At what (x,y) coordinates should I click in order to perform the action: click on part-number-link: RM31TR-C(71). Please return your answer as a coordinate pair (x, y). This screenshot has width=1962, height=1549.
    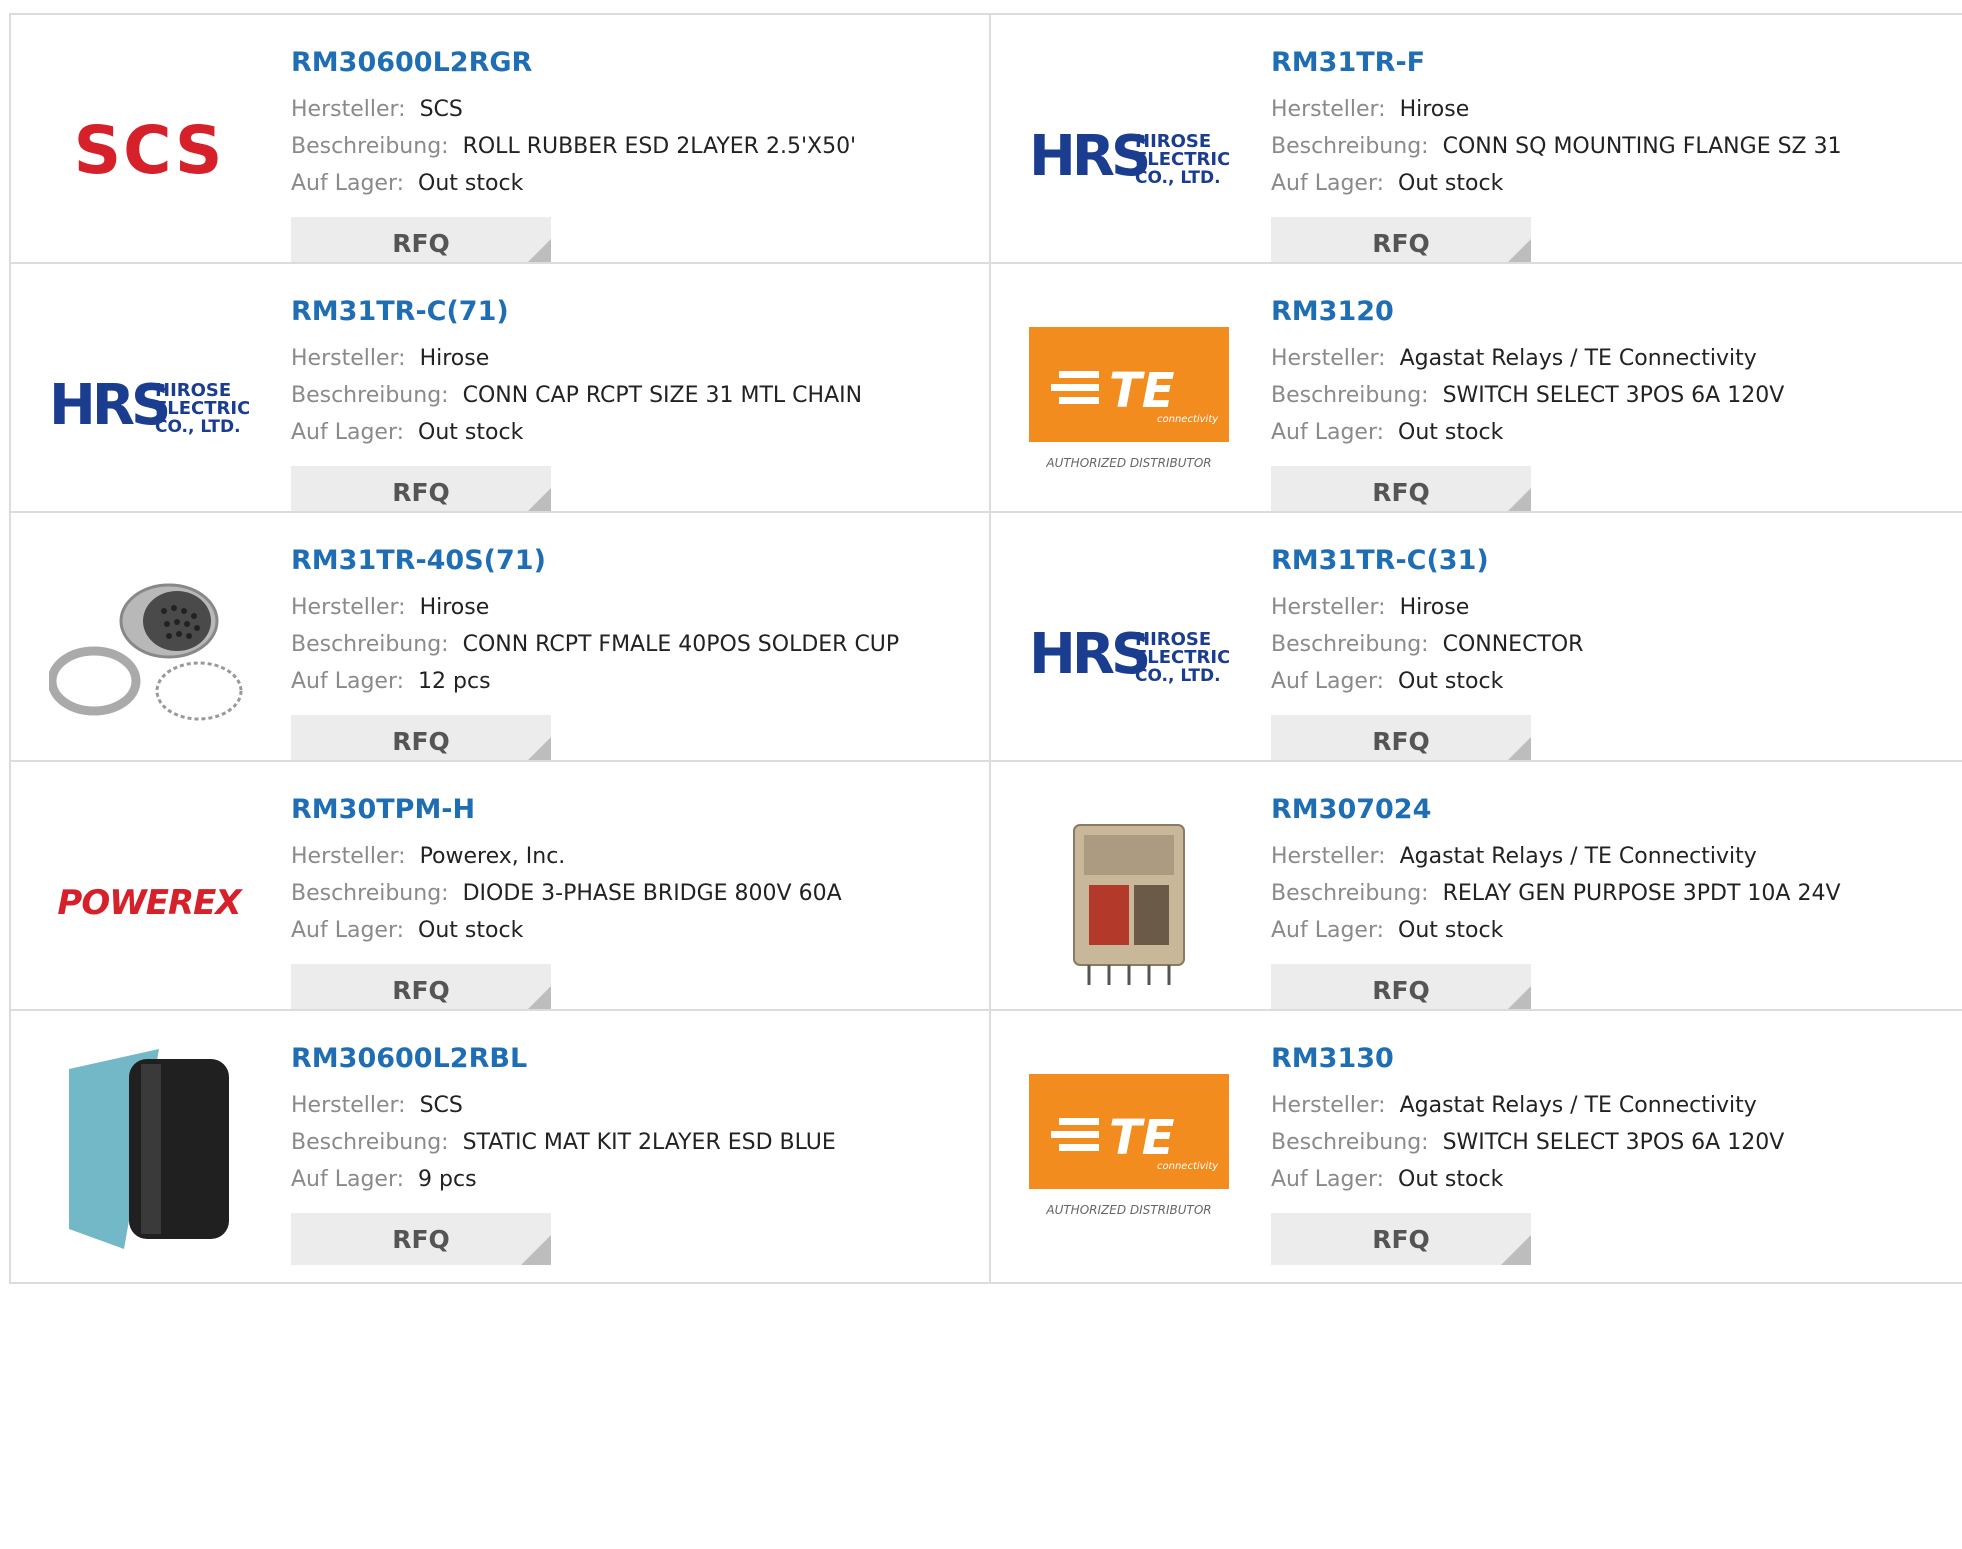
    Looking at the image, I should click on (576, 312).